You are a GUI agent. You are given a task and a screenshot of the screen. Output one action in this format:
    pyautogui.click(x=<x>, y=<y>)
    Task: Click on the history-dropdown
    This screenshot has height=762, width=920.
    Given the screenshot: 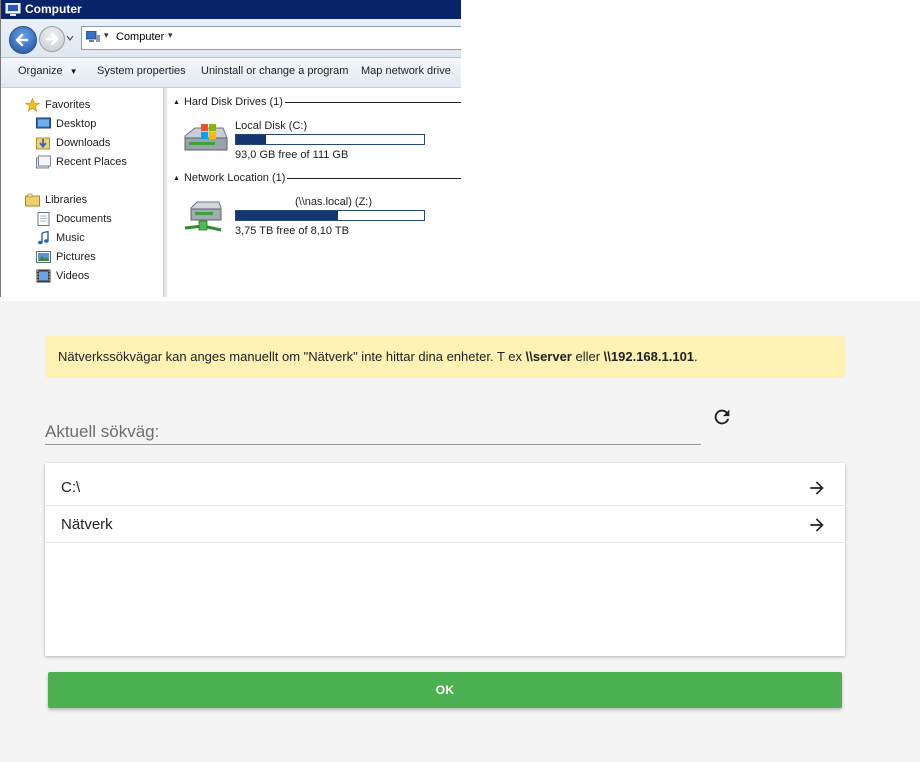 What is the action you would take?
    pyautogui.click(x=70, y=38)
    